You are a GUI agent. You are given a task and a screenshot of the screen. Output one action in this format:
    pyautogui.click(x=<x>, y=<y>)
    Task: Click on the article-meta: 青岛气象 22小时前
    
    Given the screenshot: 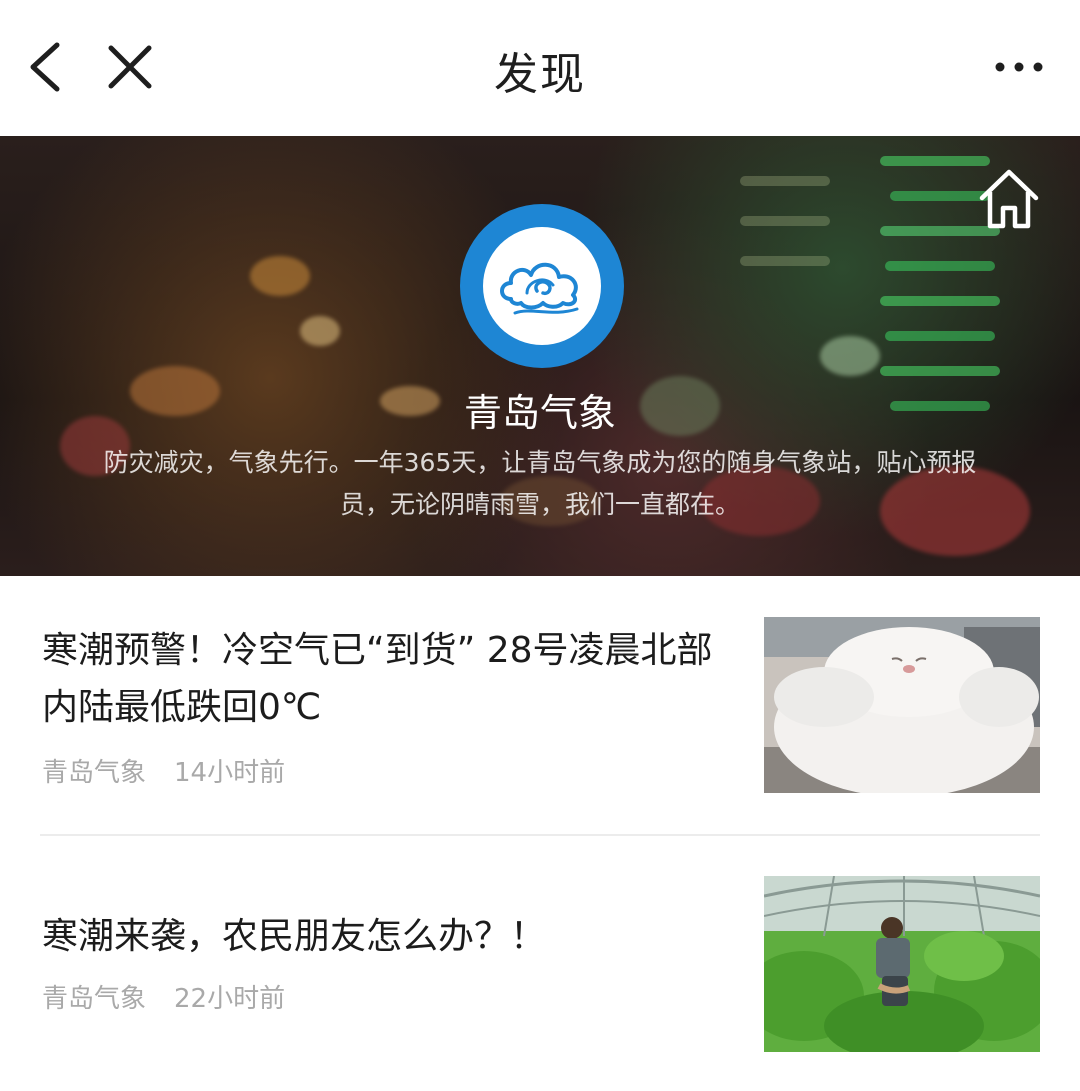 What is the action you would take?
    pyautogui.click(x=177, y=996)
    